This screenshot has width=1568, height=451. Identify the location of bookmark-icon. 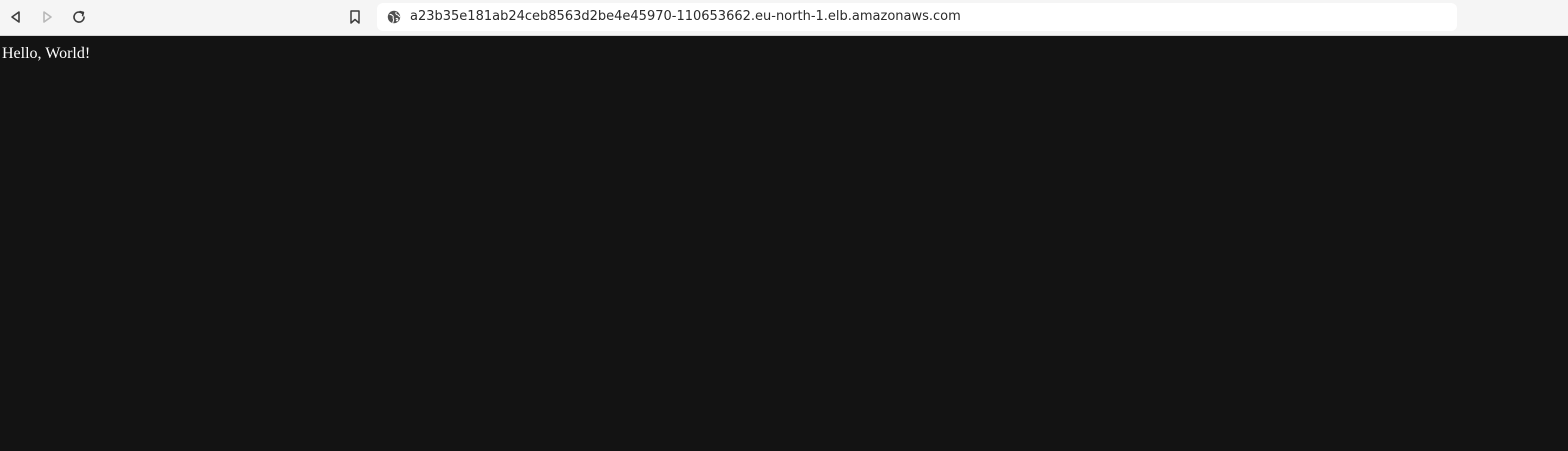
(355, 17).